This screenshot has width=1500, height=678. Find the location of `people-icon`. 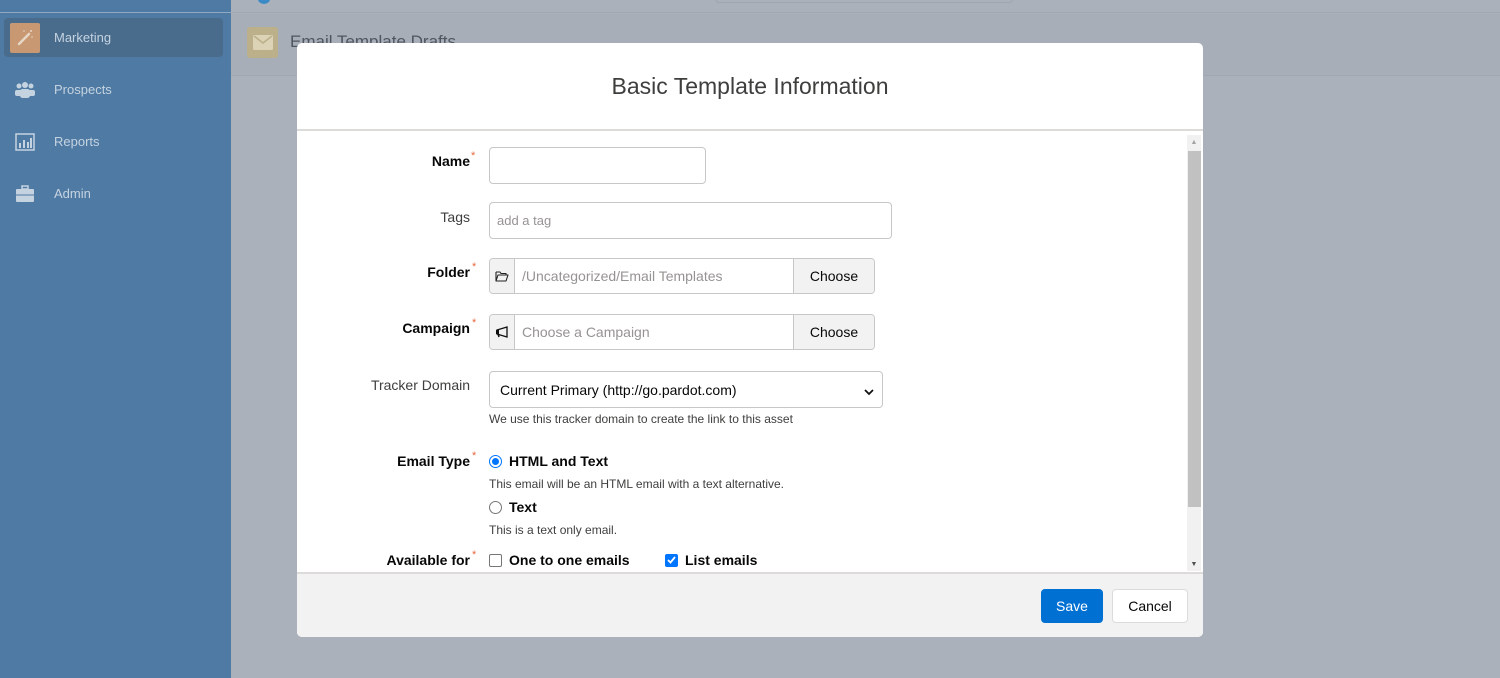

people-icon is located at coordinates (25, 90).